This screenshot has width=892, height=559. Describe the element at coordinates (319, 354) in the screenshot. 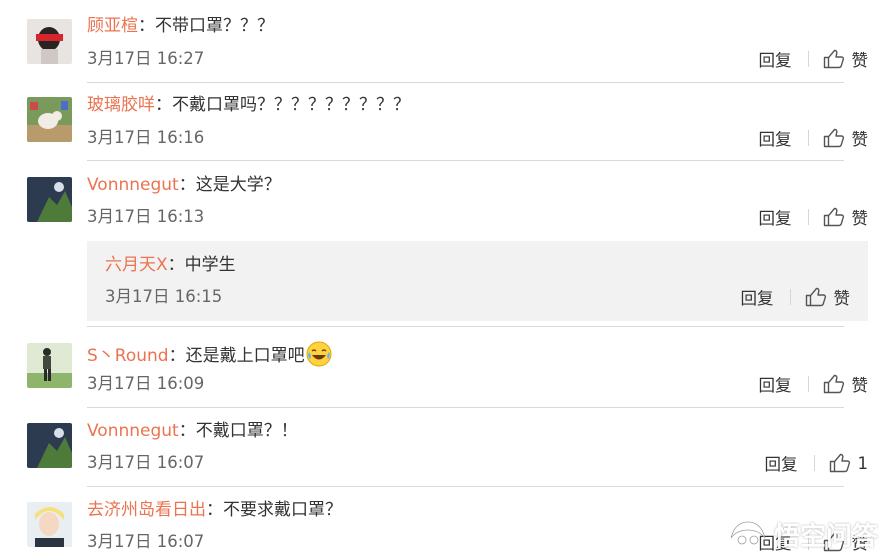

I see `laughing-tears-emoji` at that location.